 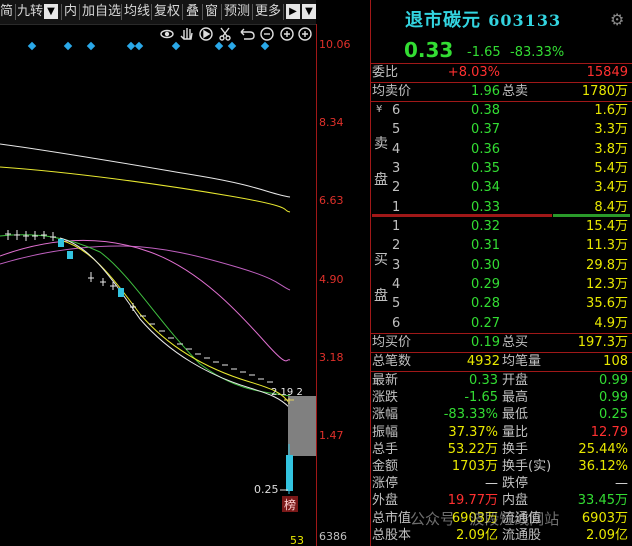 What do you see at coordinates (392, 518) in the screenshot?
I see `stat-label-left: 总市值` at bounding box center [392, 518].